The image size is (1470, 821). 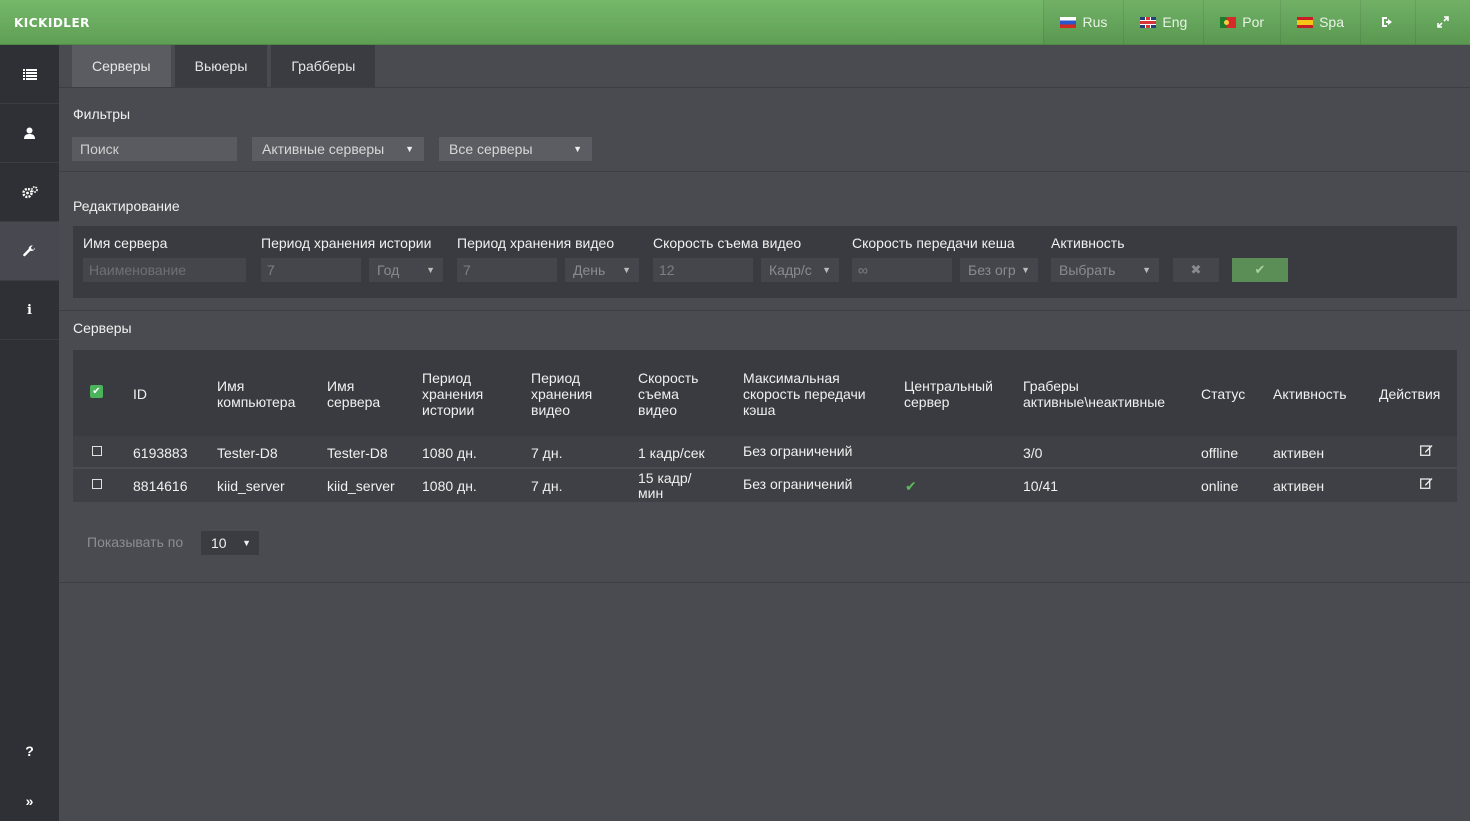 I want to click on select-all-checkbox: ✔, so click(x=96, y=391).